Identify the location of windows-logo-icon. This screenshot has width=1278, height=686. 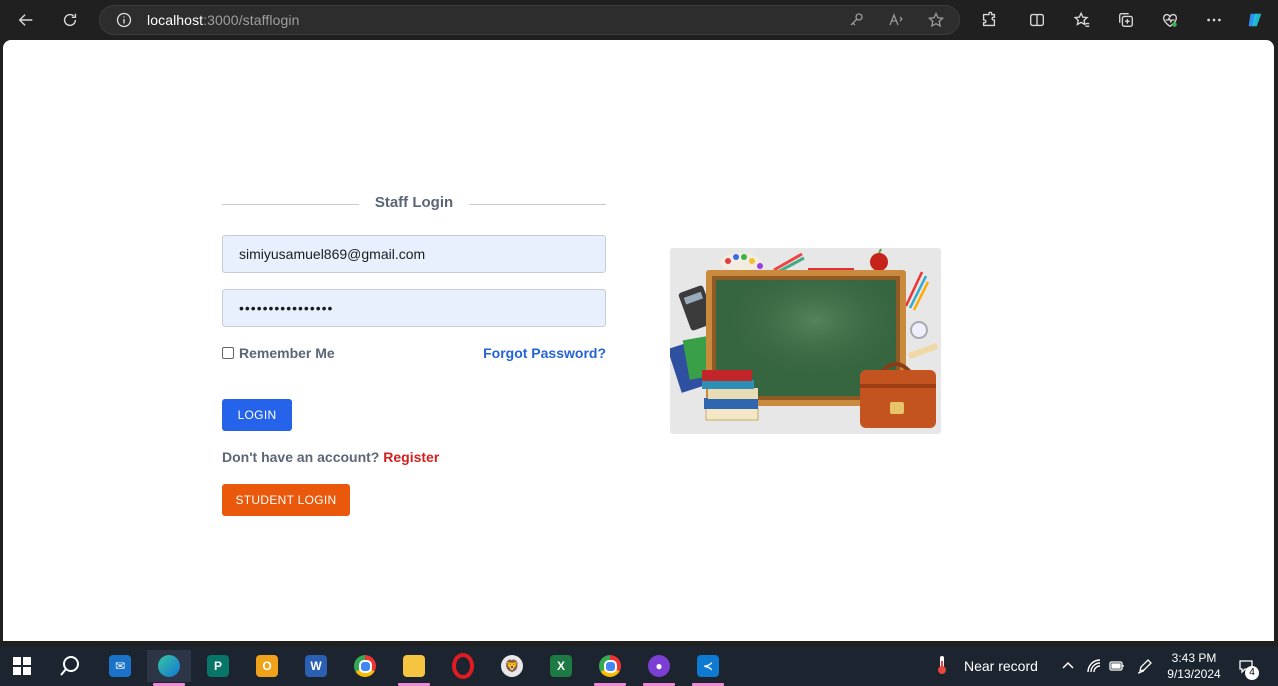
(22, 666).